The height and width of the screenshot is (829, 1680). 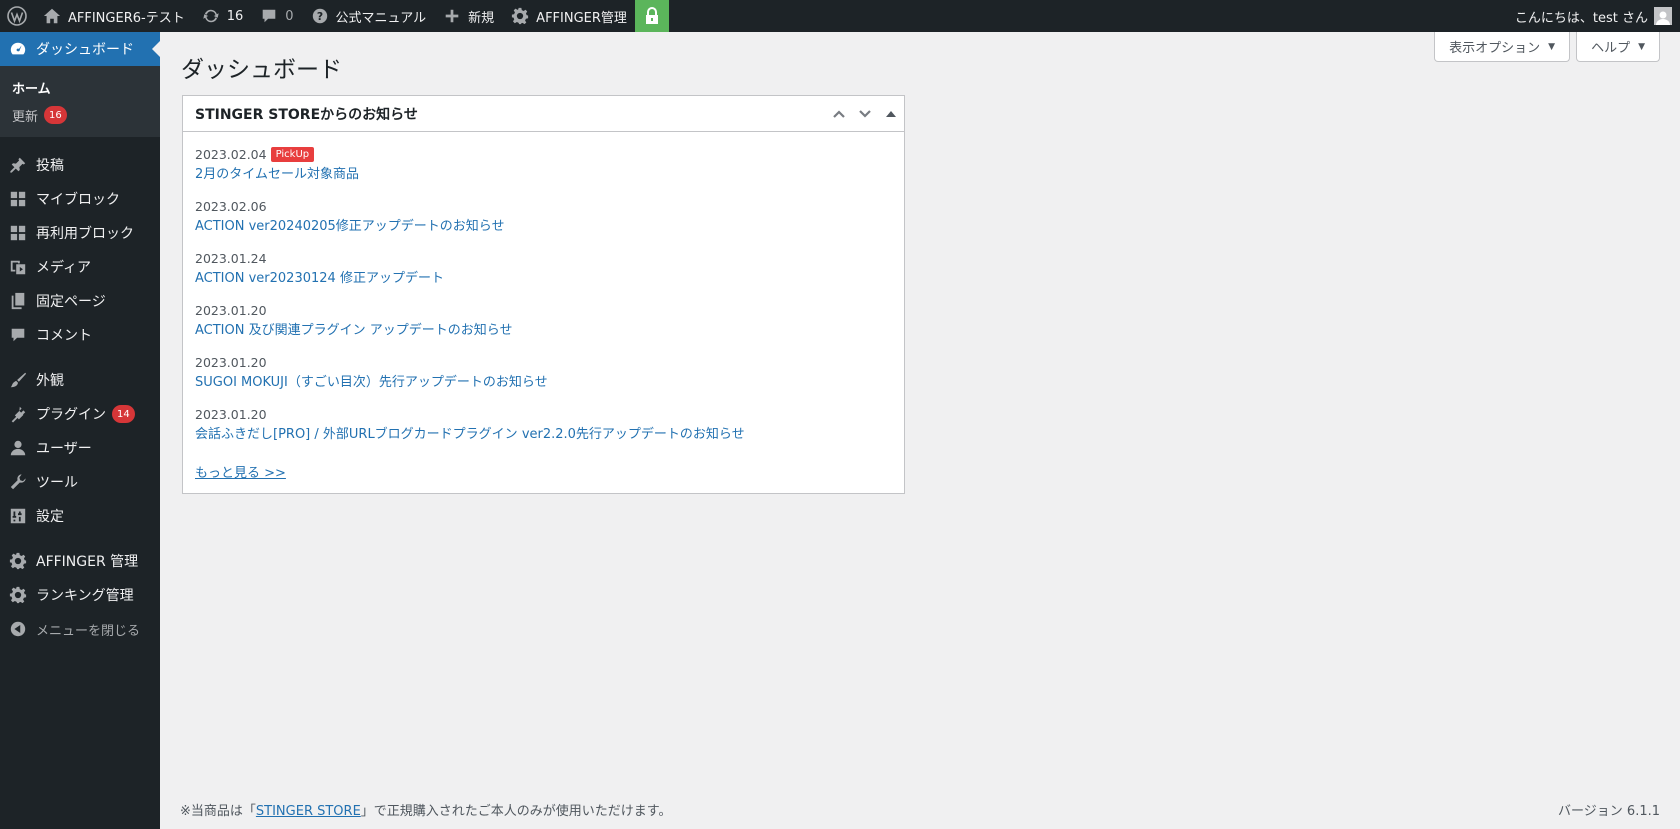 I want to click on menu-reusable: 再利用ブロック, so click(x=80, y=233).